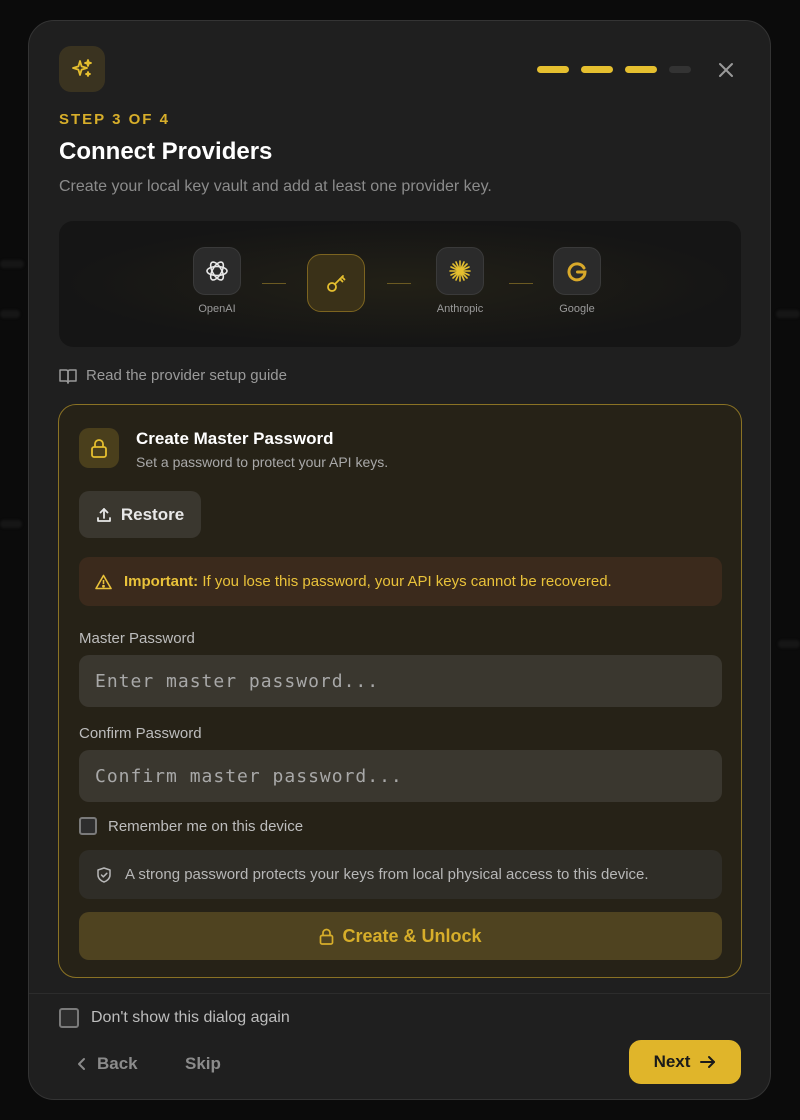 Image resolution: width=800 pixels, height=1120 pixels. I want to click on provider-openai: OpenAI, so click(217, 281).